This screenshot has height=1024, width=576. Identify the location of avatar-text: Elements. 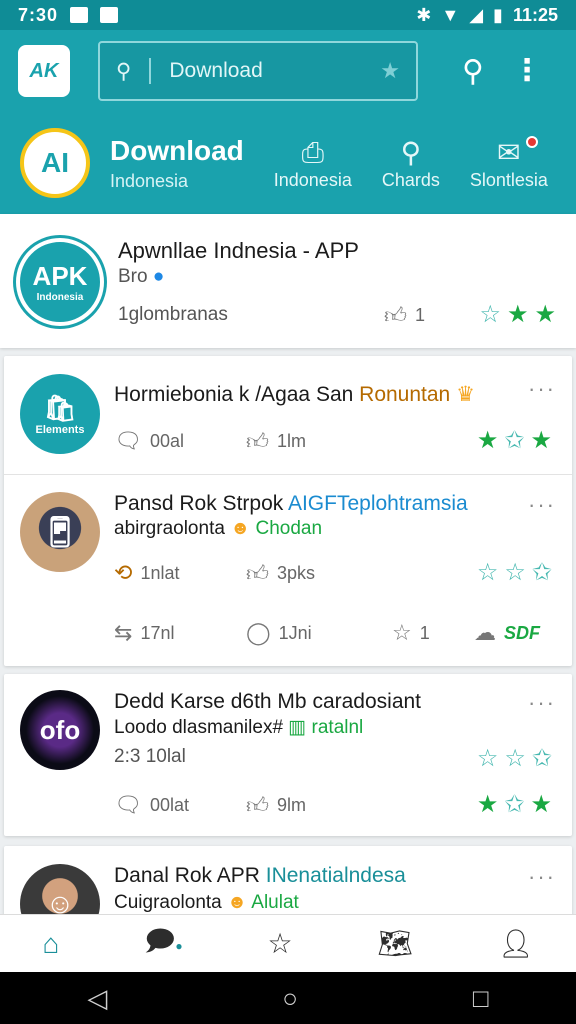
(60, 429).